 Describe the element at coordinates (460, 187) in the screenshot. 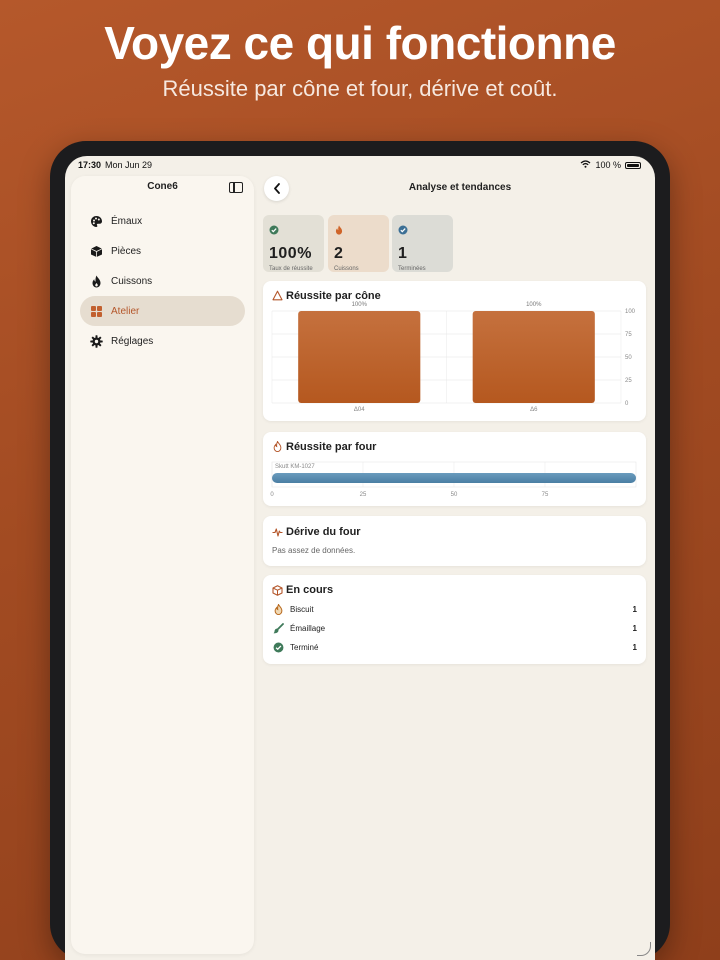

I see `page-title: Analyse et tendances` at that location.